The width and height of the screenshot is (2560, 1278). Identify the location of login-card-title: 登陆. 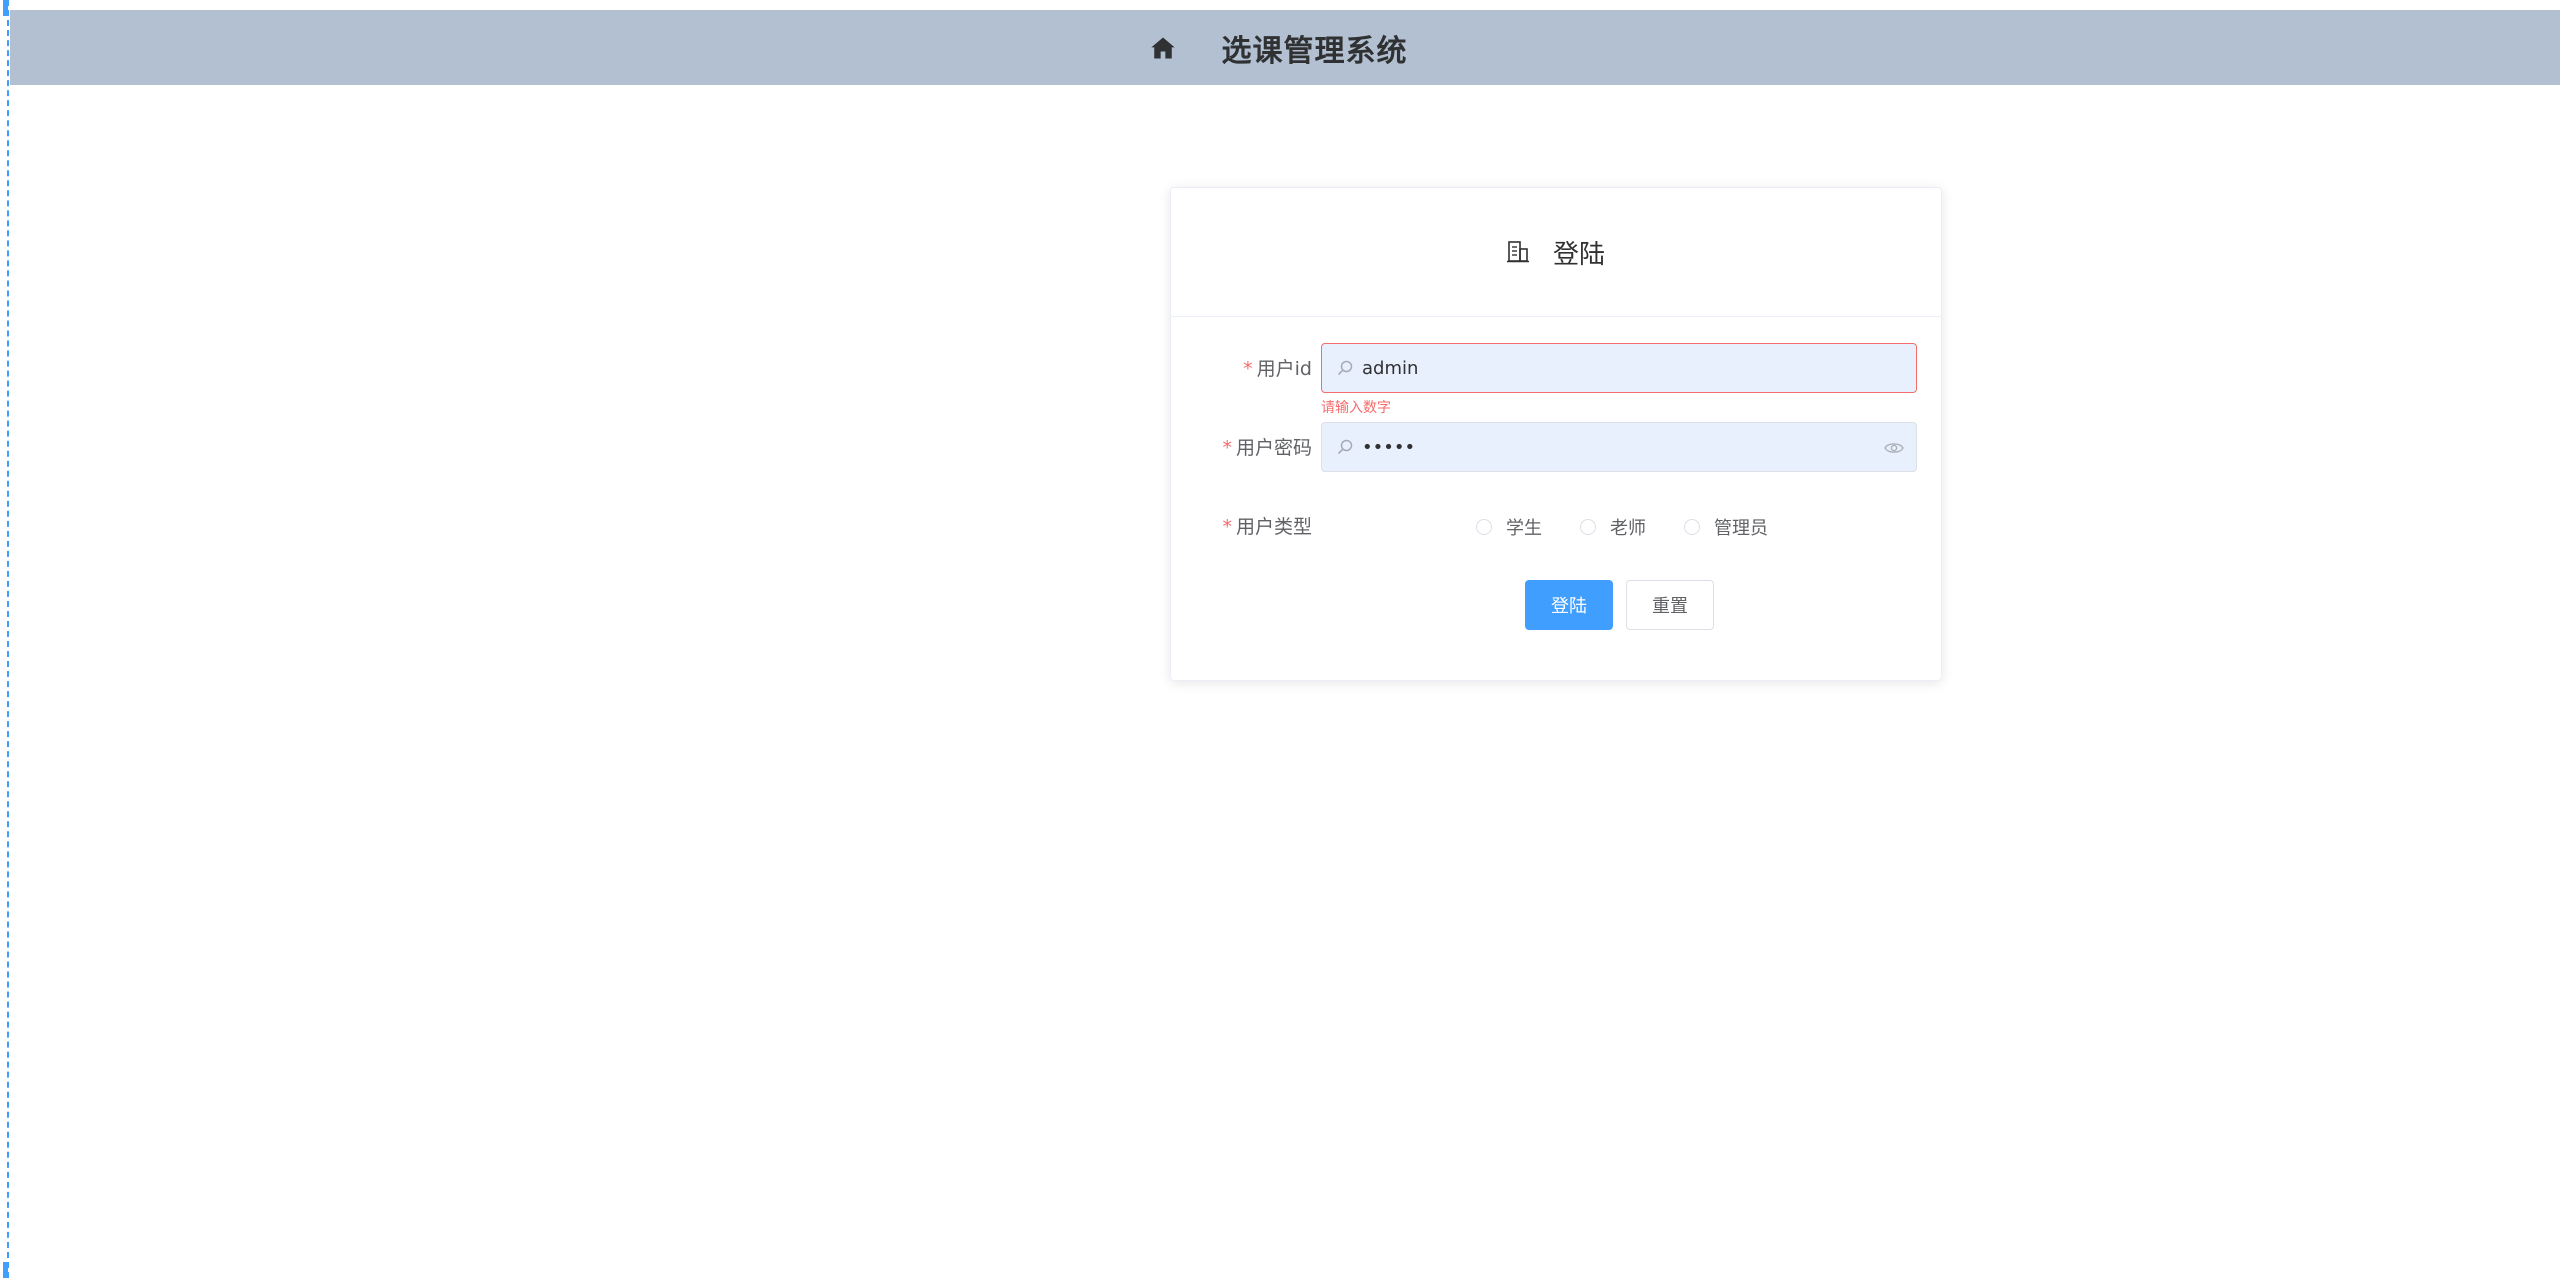
(1579, 252).